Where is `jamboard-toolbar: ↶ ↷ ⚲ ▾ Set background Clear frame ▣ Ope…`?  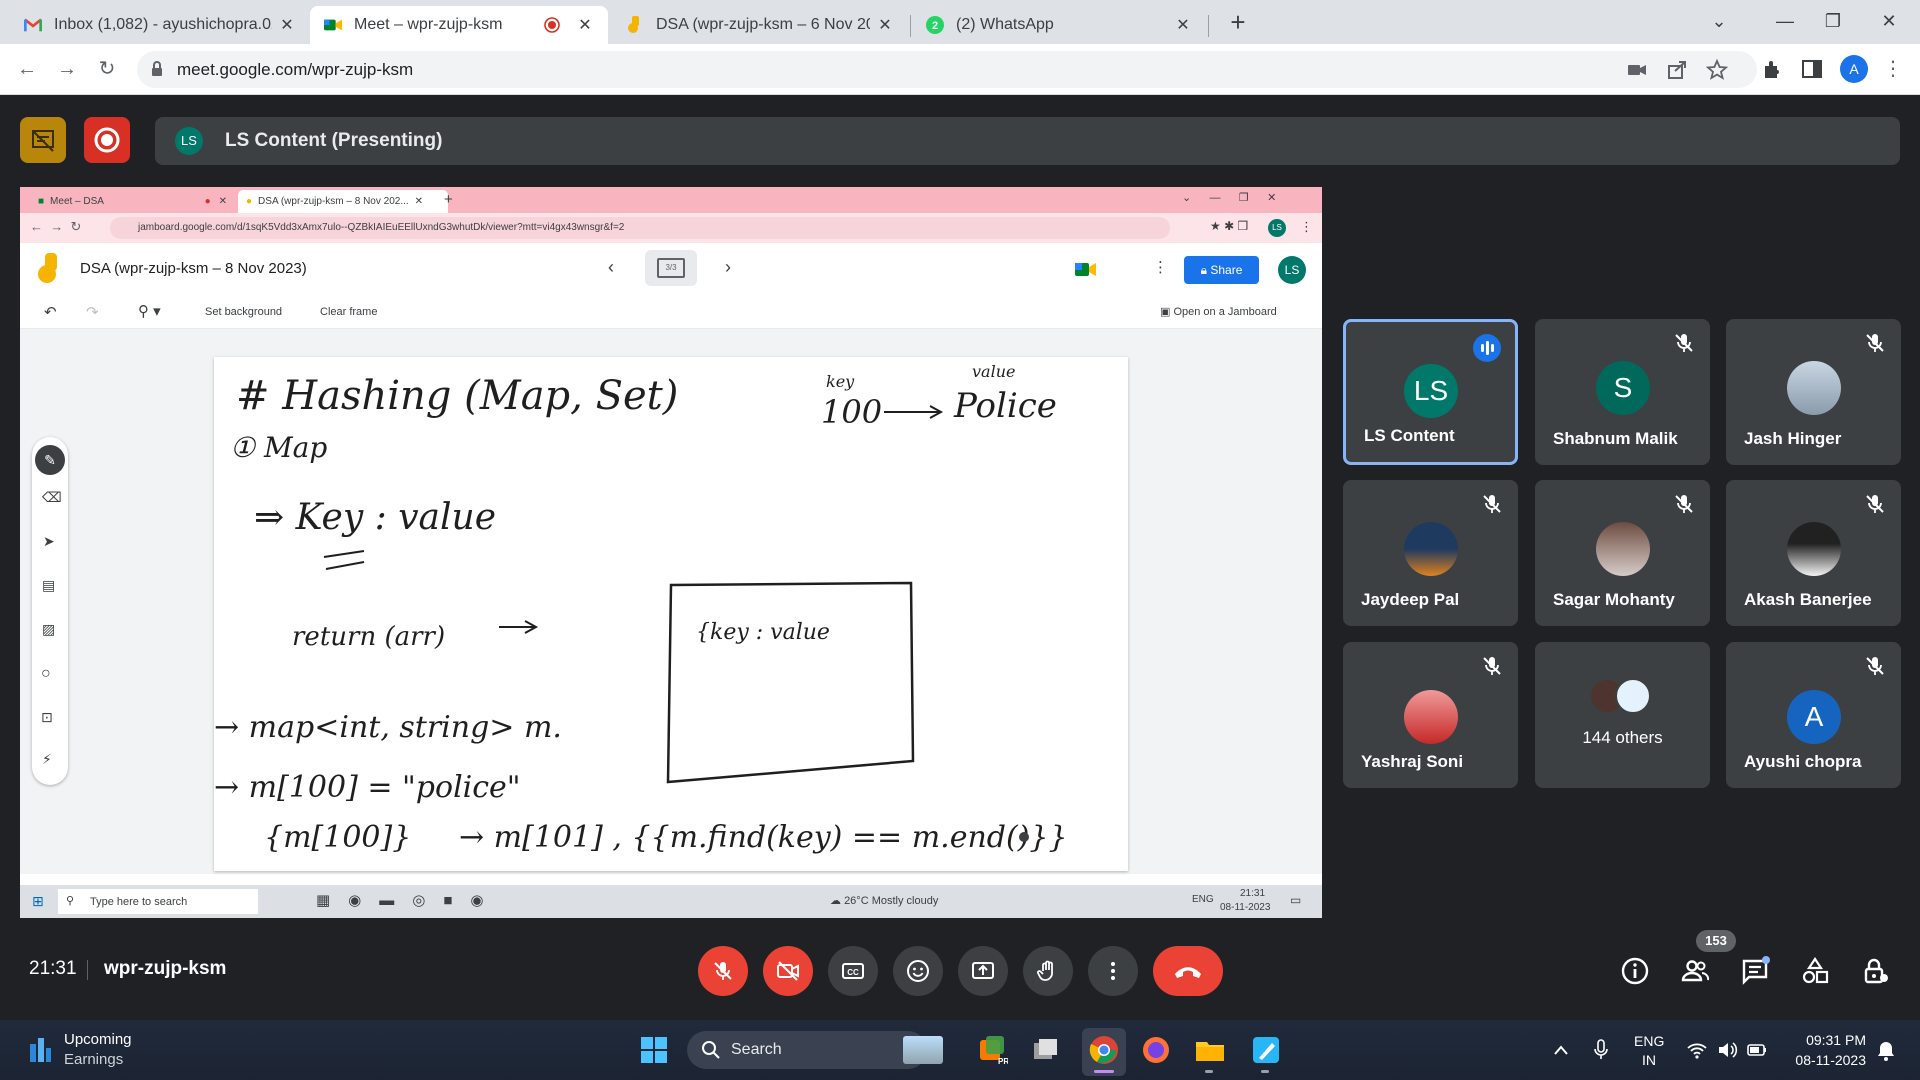 jamboard-toolbar: ↶ ↷ ⚲ ▾ Set background Clear frame ▣ Ope… is located at coordinates (671, 313).